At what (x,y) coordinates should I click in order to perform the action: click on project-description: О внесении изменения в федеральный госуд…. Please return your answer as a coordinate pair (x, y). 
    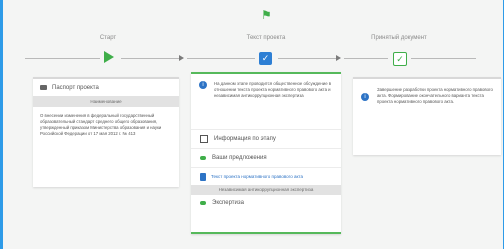
    Looking at the image, I should click on (101, 124).